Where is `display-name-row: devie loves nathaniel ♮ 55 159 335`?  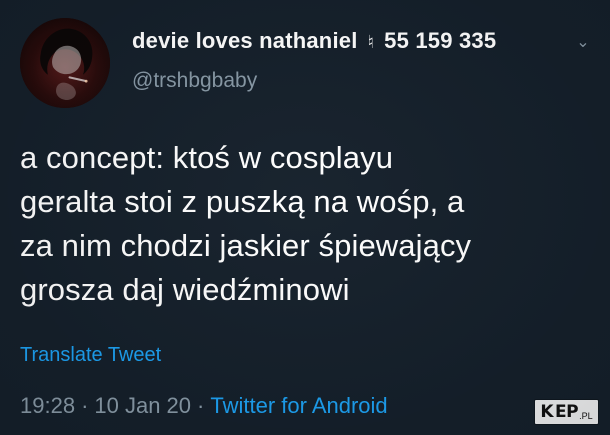
display-name-row: devie loves nathaniel ♮ 55 159 335 is located at coordinates (361, 41).